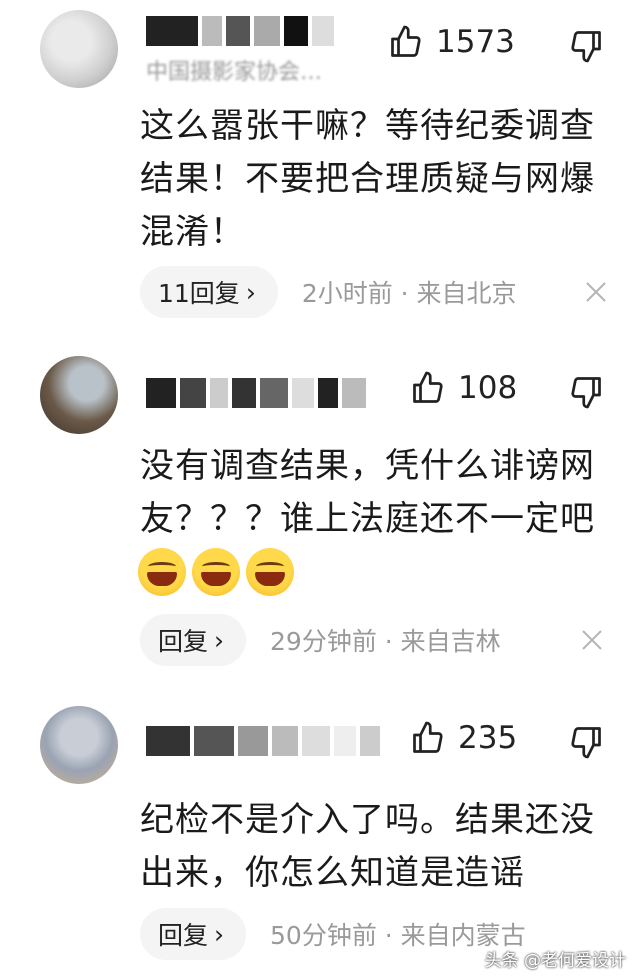 This screenshot has width=640, height=979. What do you see at coordinates (555, 961) in the screenshot?
I see `watermark-text: 头条 @老何爱设计` at bounding box center [555, 961].